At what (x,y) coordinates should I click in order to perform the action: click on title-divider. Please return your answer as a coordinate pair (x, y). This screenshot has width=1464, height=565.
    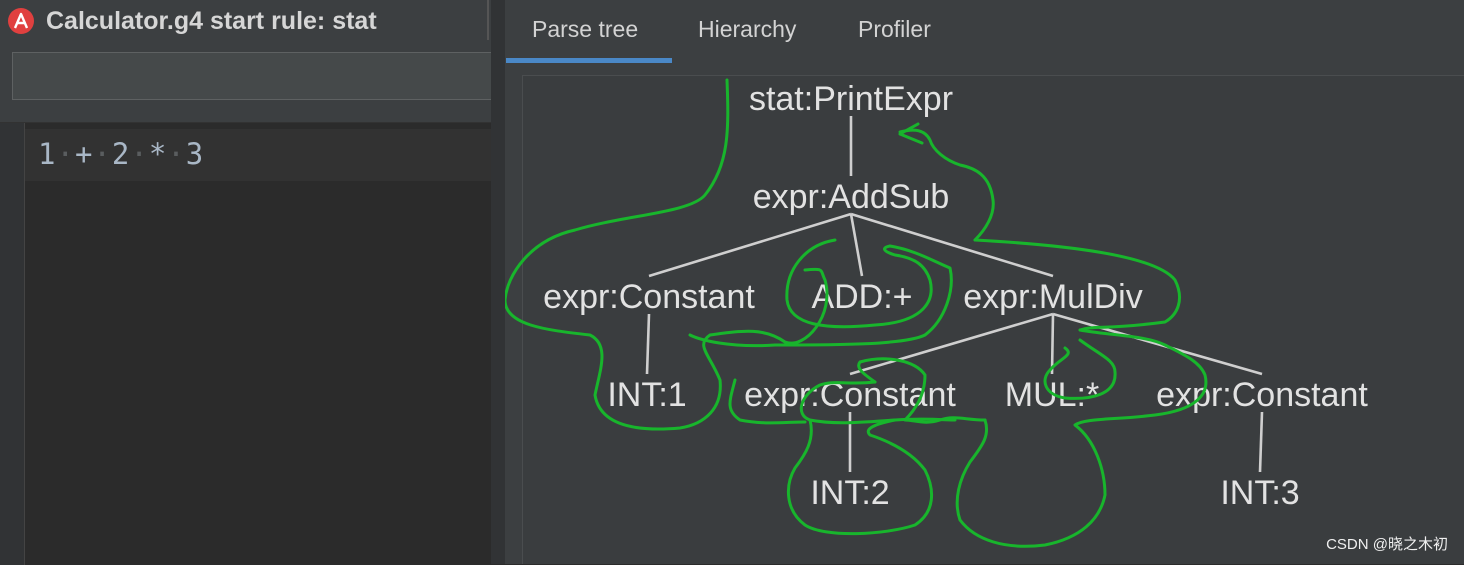
    Looking at the image, I should click on (488, 20).